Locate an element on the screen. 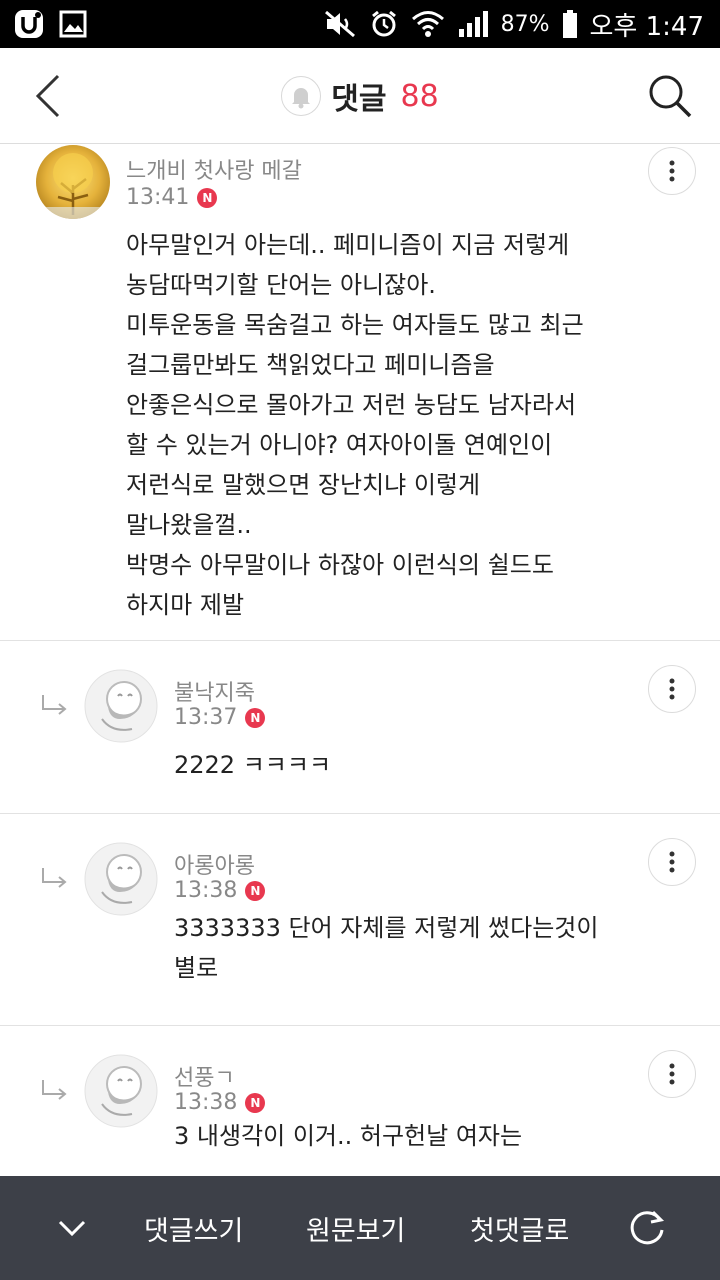  image-icon is located at coordinates (73, 24).